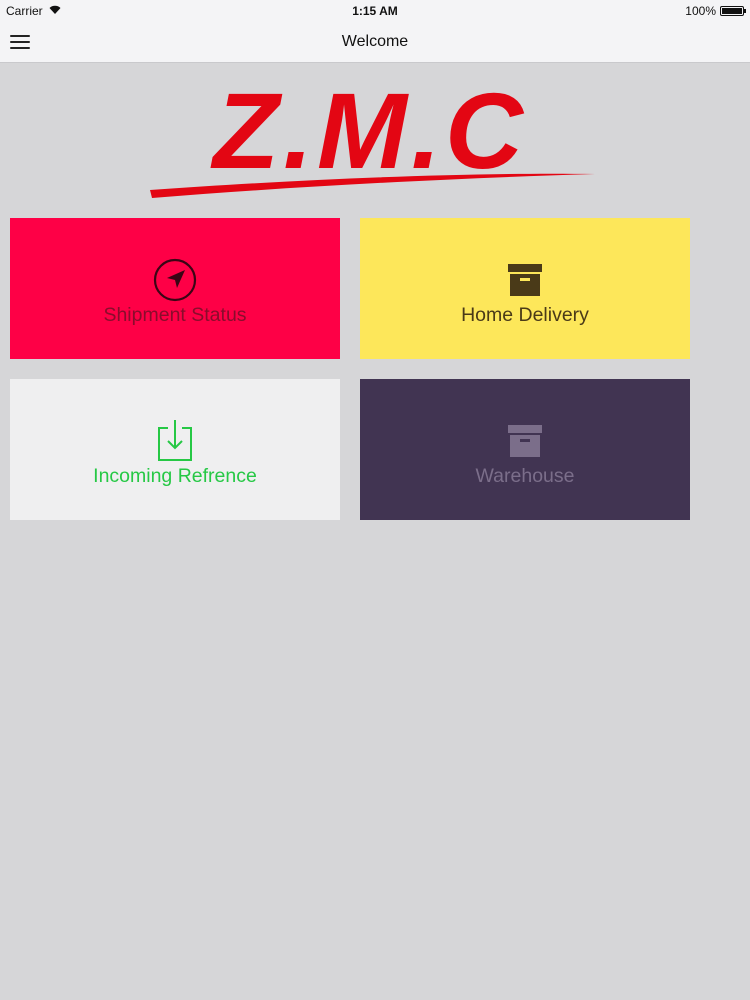 This screenshot has width=750, height=1000. Describe the element at coordinates (175, 476) in the screenshot. I see `incoming-refrence-label: Incoming Refrence` at that location.